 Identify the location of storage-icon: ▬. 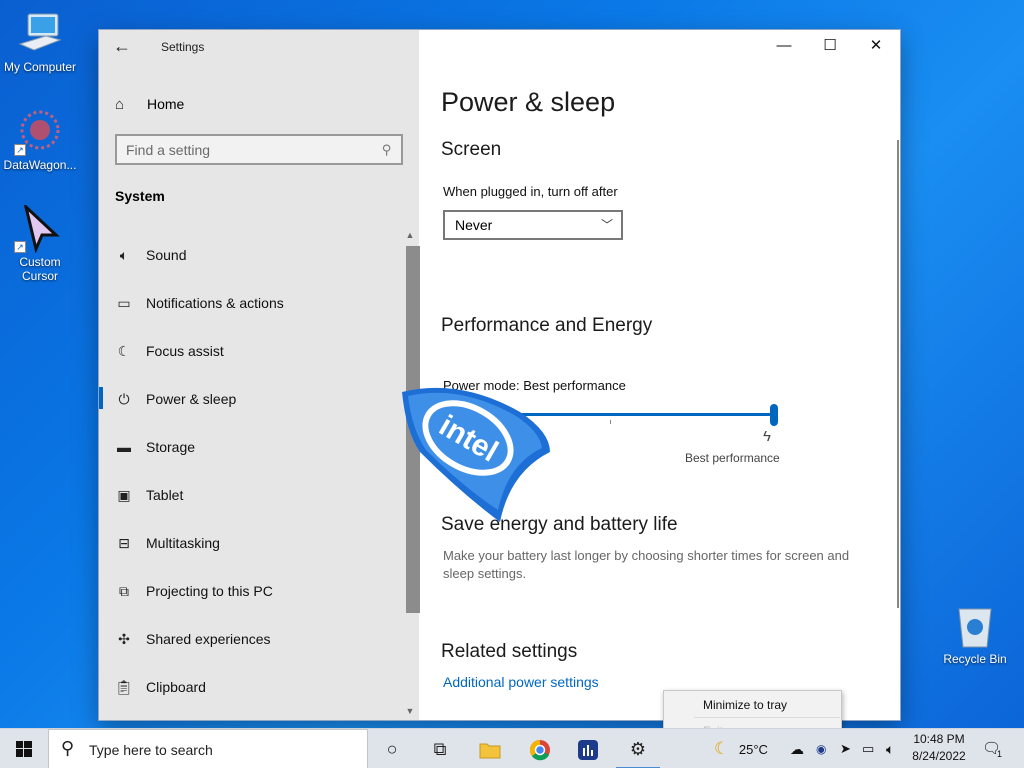
(124, 447).